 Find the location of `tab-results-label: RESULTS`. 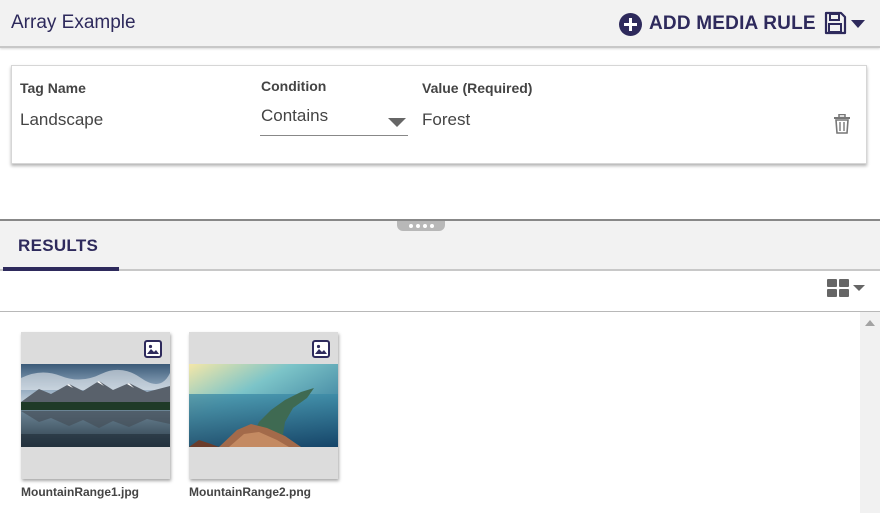

tab-results-label: RESULTS is located at coordinates (58, 245).